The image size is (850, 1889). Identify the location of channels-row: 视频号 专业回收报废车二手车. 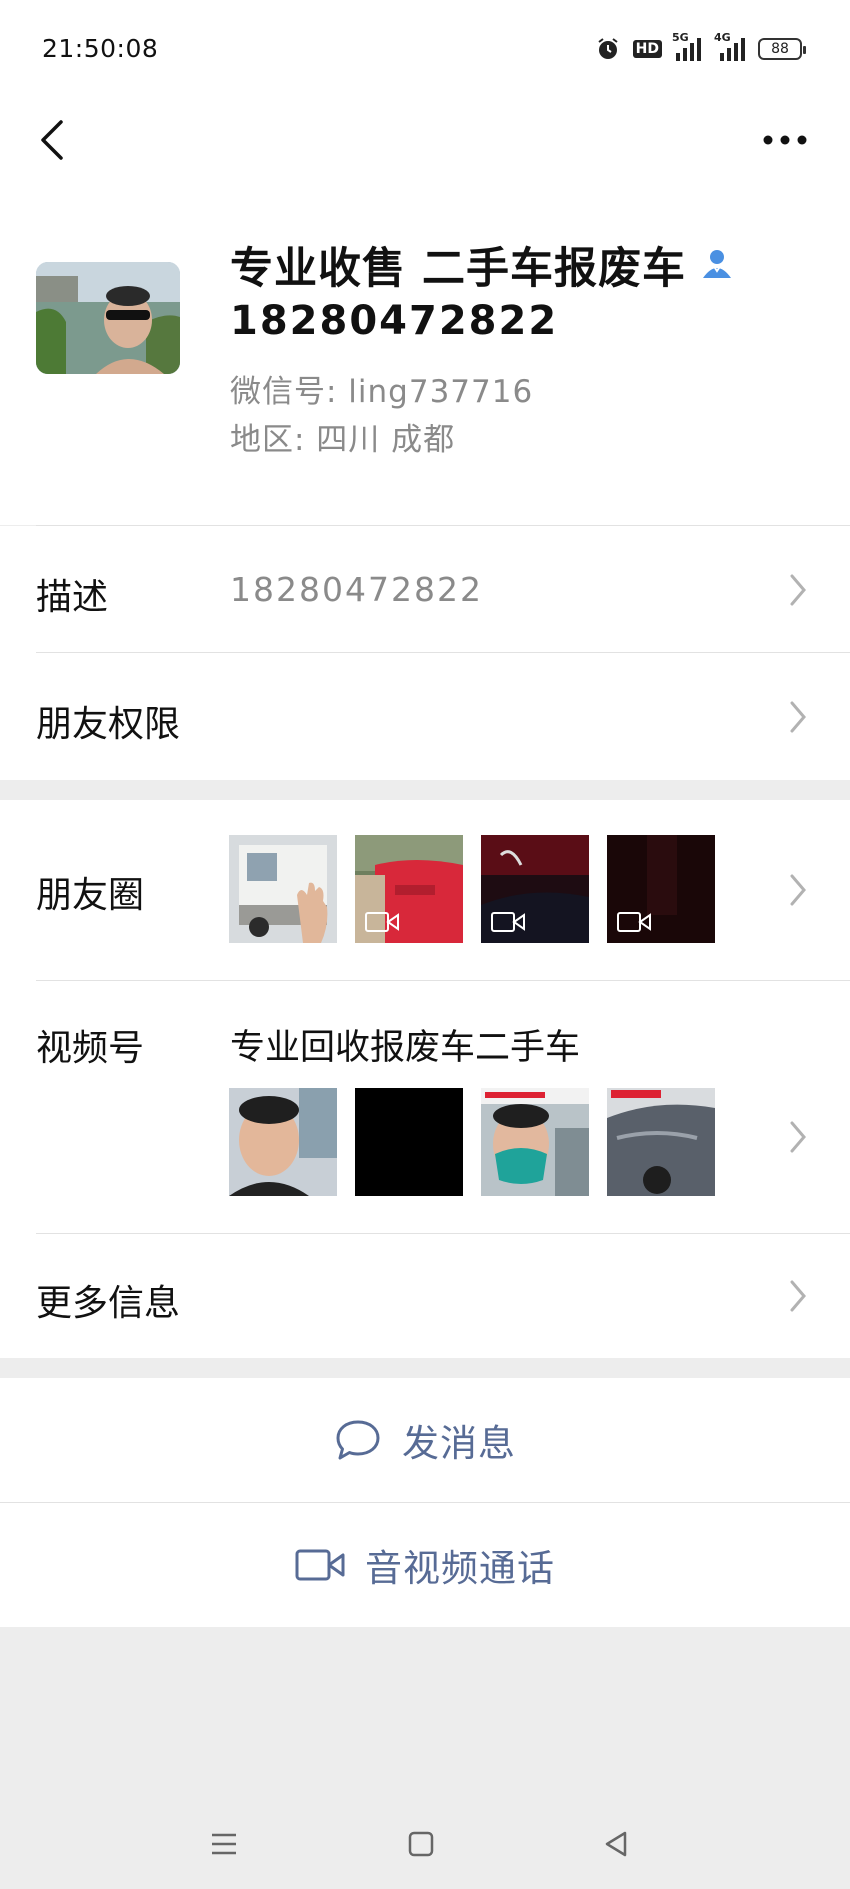
(425, 1107).